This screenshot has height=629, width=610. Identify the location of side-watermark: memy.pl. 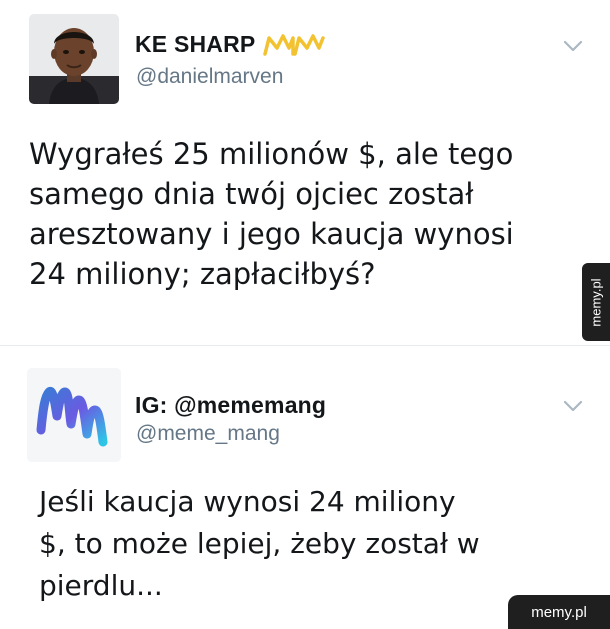
(596, 302).